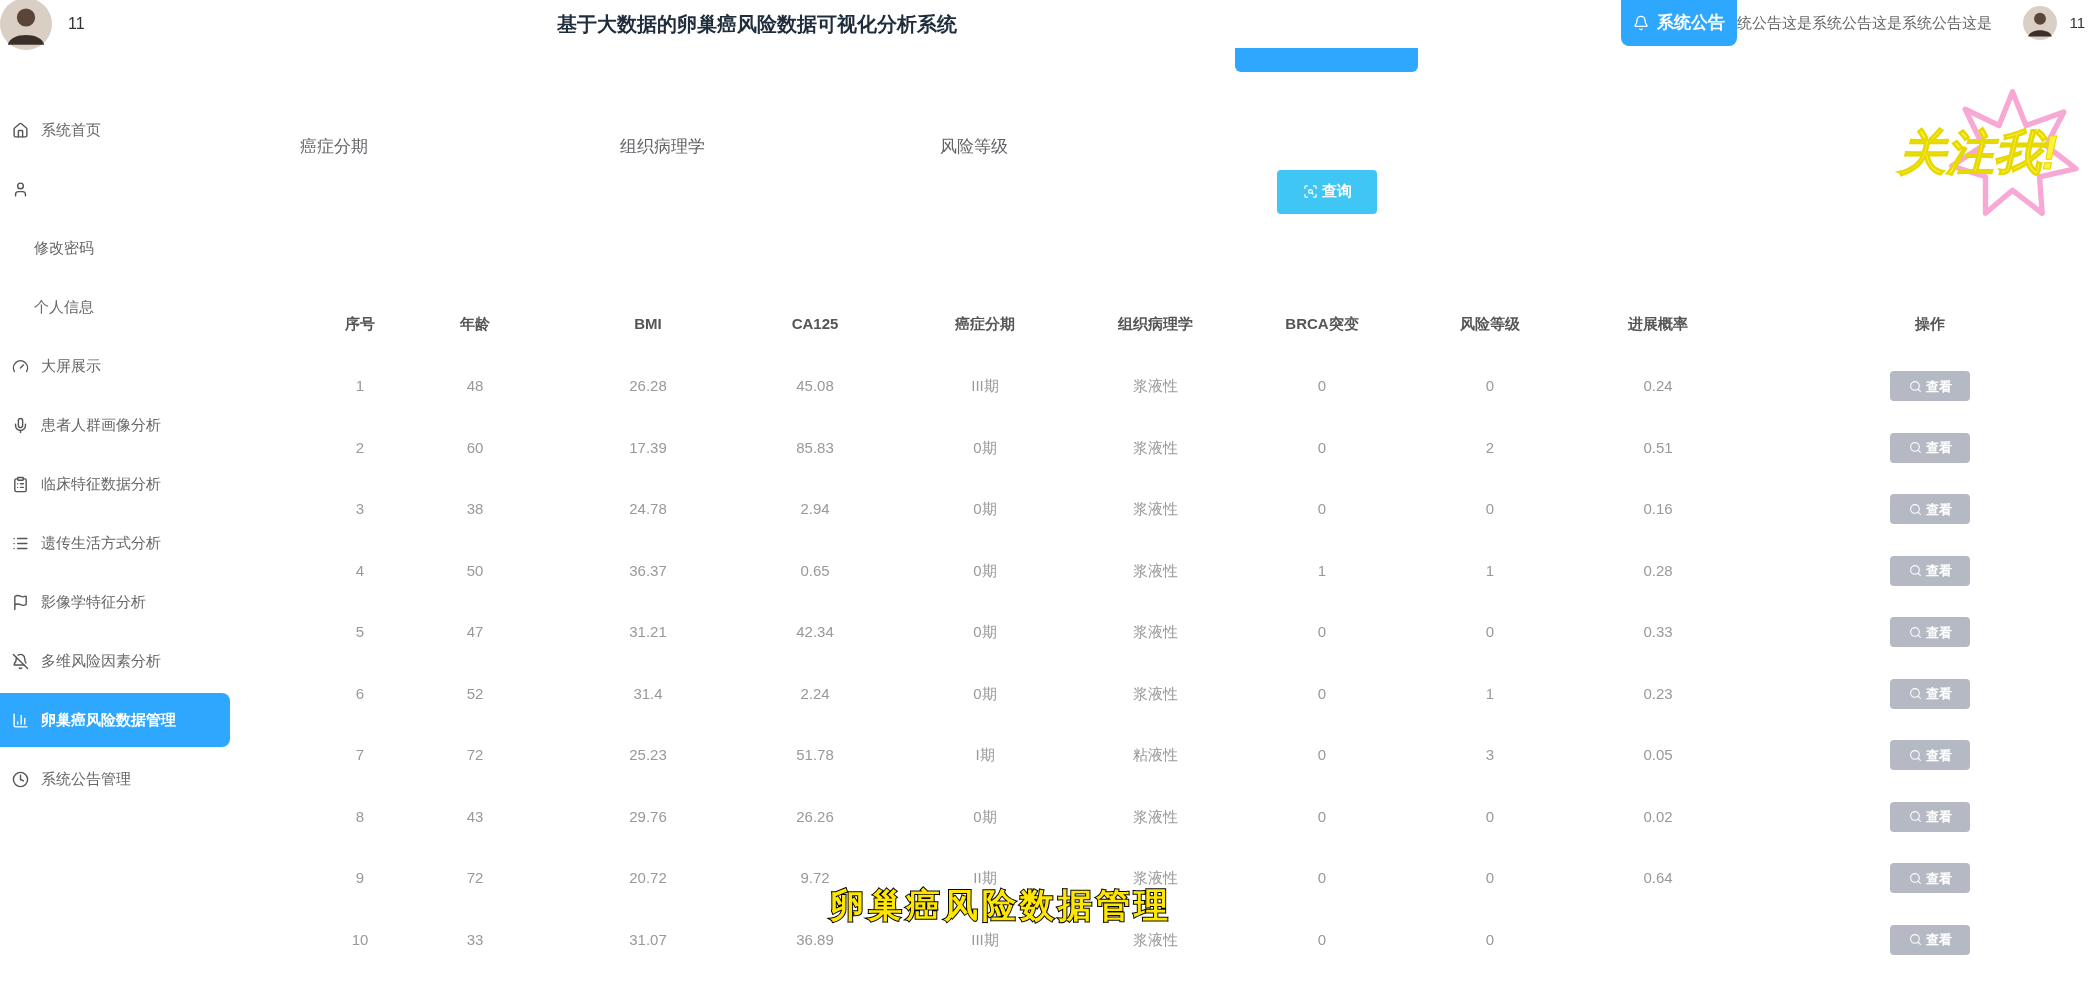 This screenshot has height=984, width=2097. Describe the element at coordinates (985, 939) in the screenshot. I see `table-cell: III期` at that location.